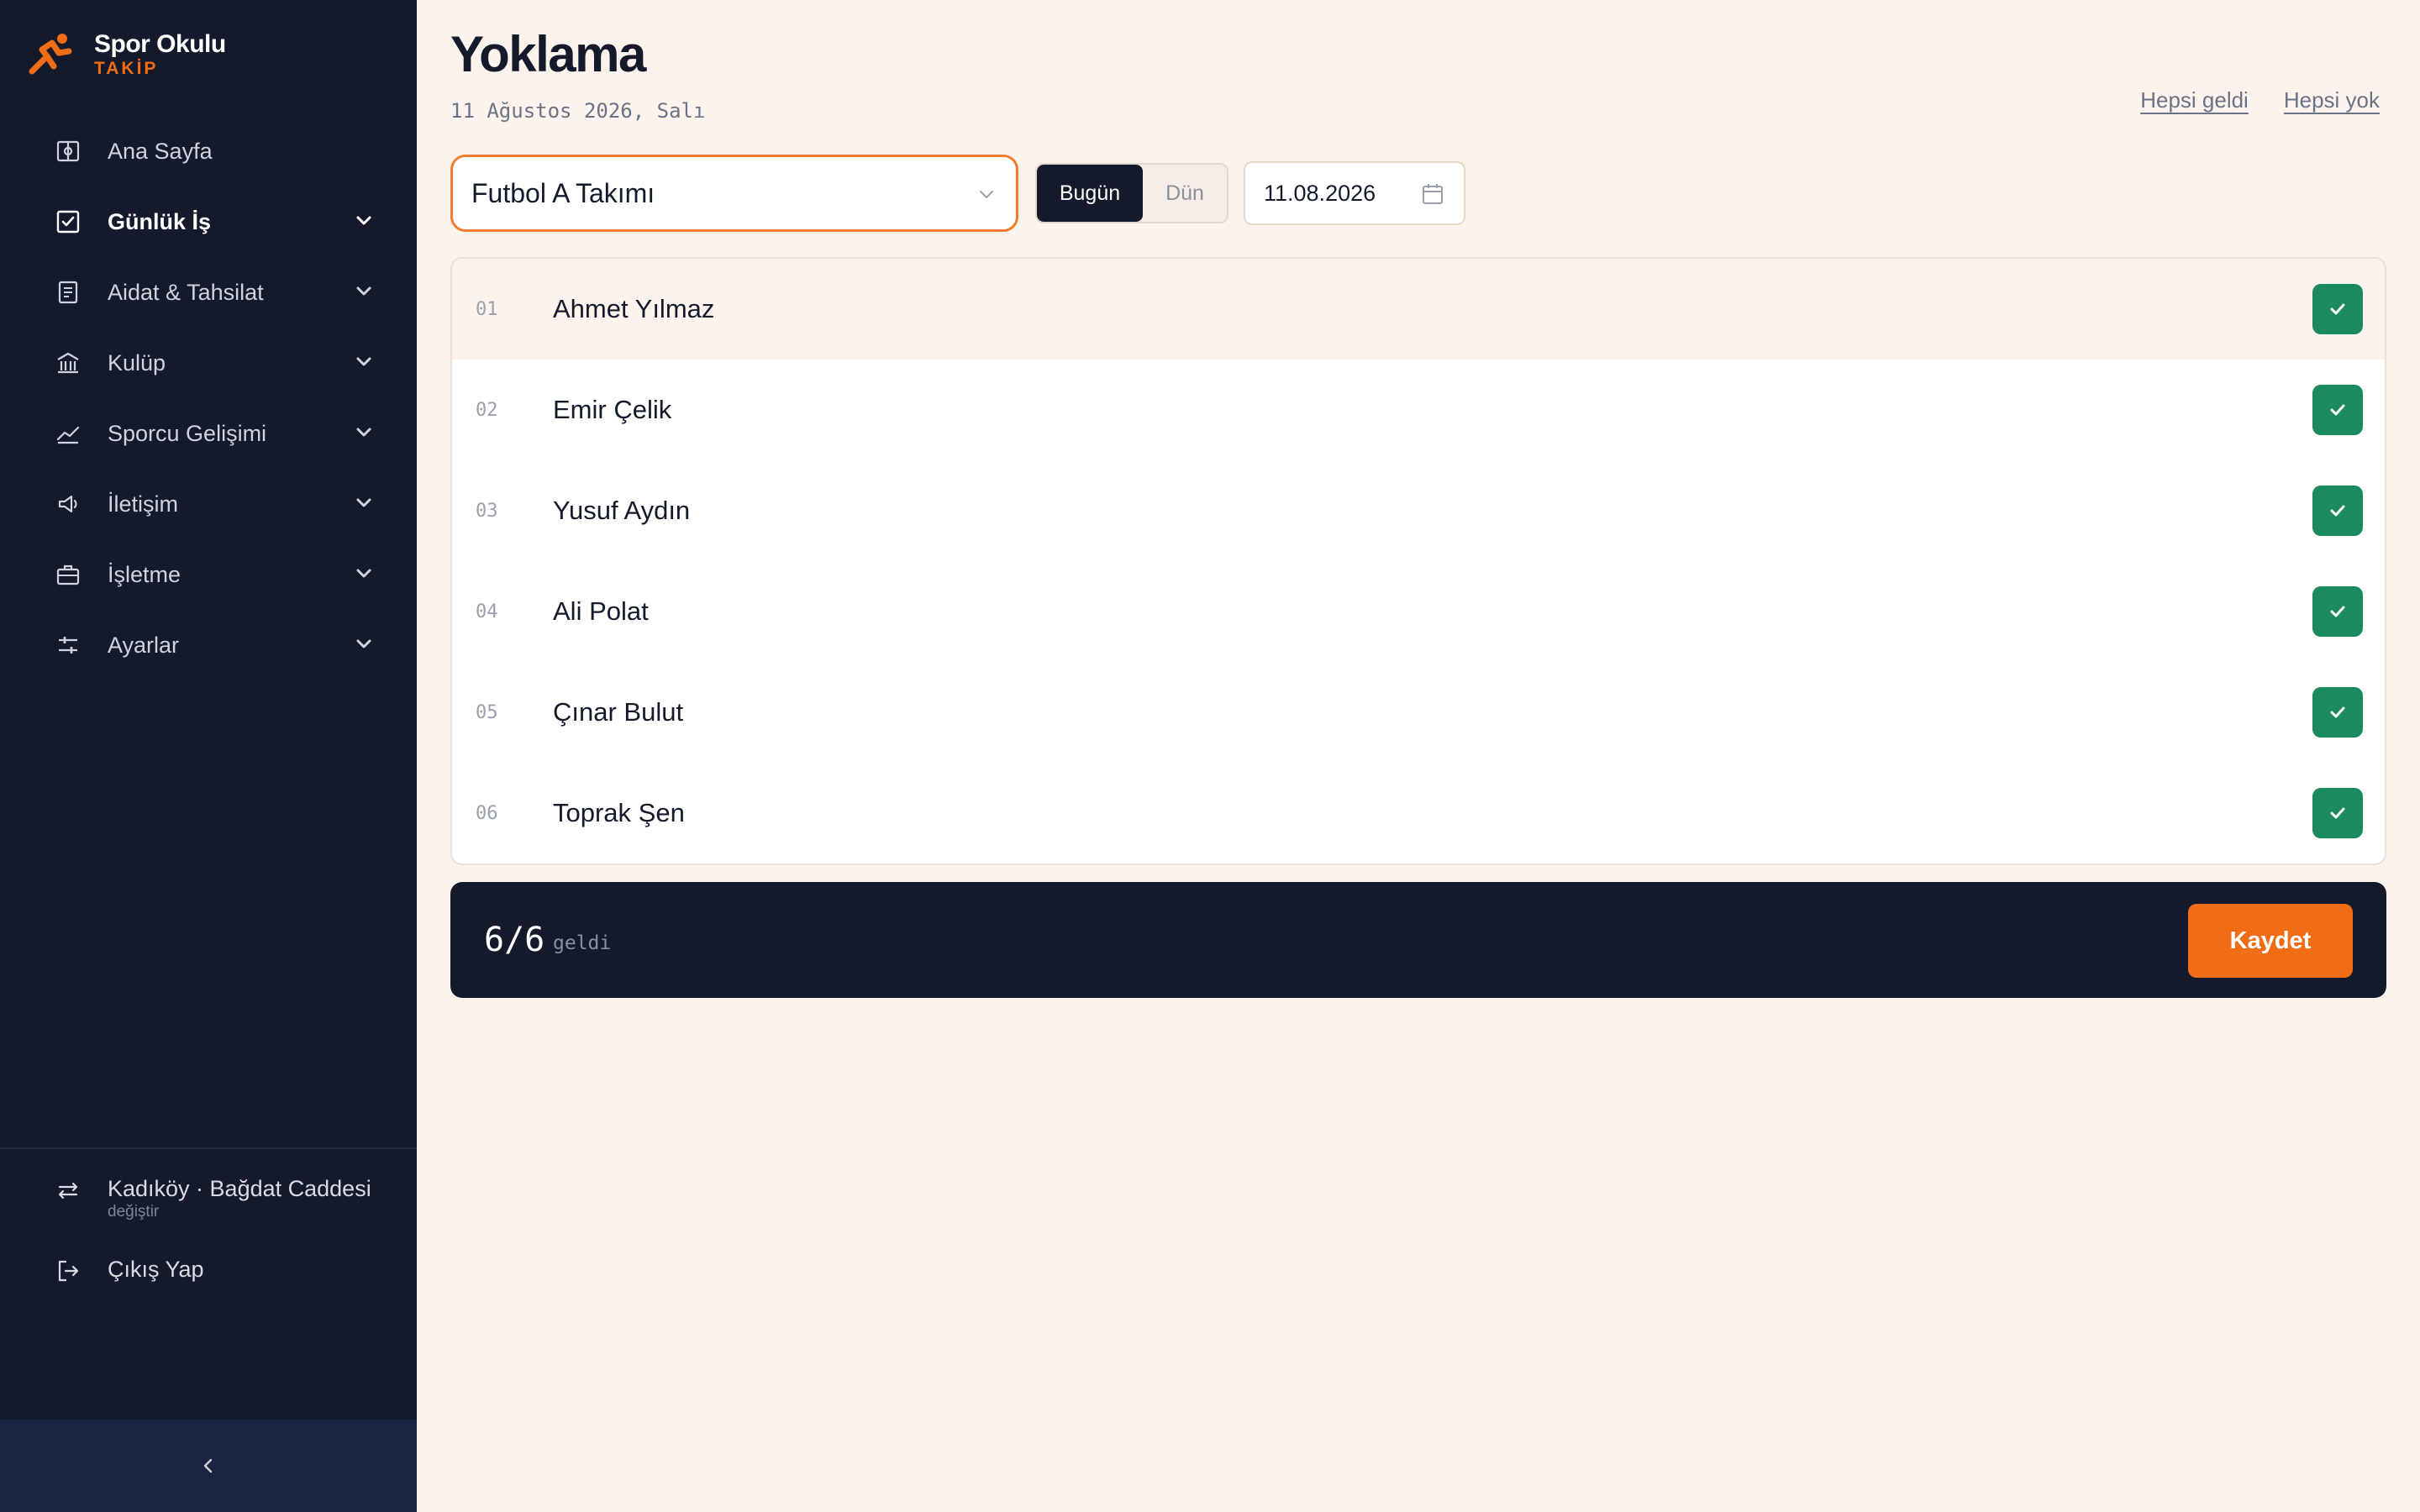 This screenshot has height=1512, width=2420. Describe the element at coordinates (1418, 510) in the screenshot. I see `table-row: 03 Yusuf Aydın` at that location.